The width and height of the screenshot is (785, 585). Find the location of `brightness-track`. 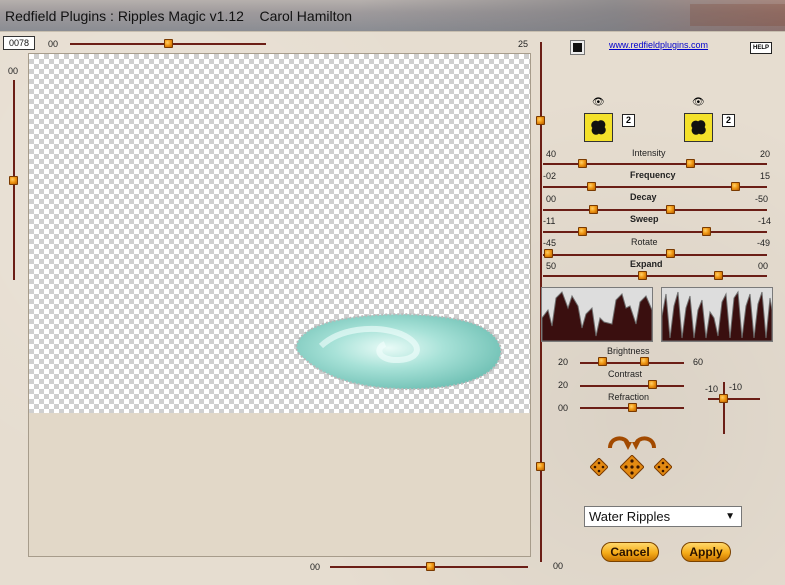

brightness-track is located at coordinates (632, 363).